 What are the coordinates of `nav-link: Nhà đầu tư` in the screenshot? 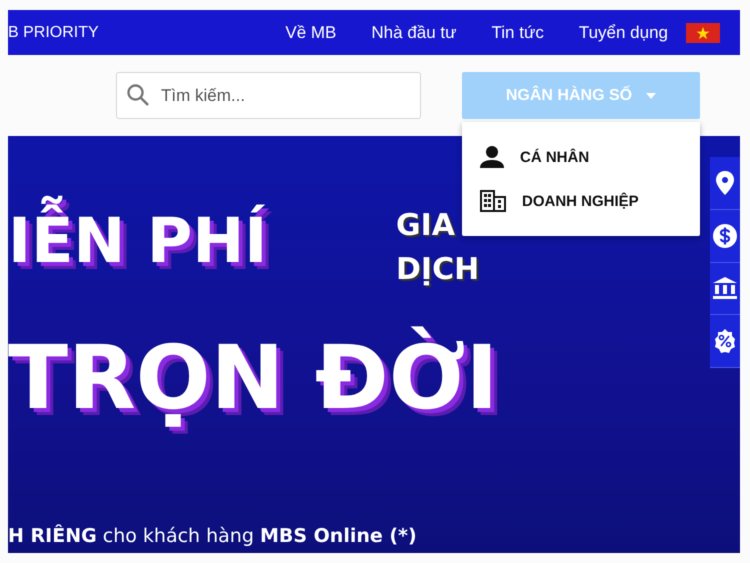 It's located at (414, 32).